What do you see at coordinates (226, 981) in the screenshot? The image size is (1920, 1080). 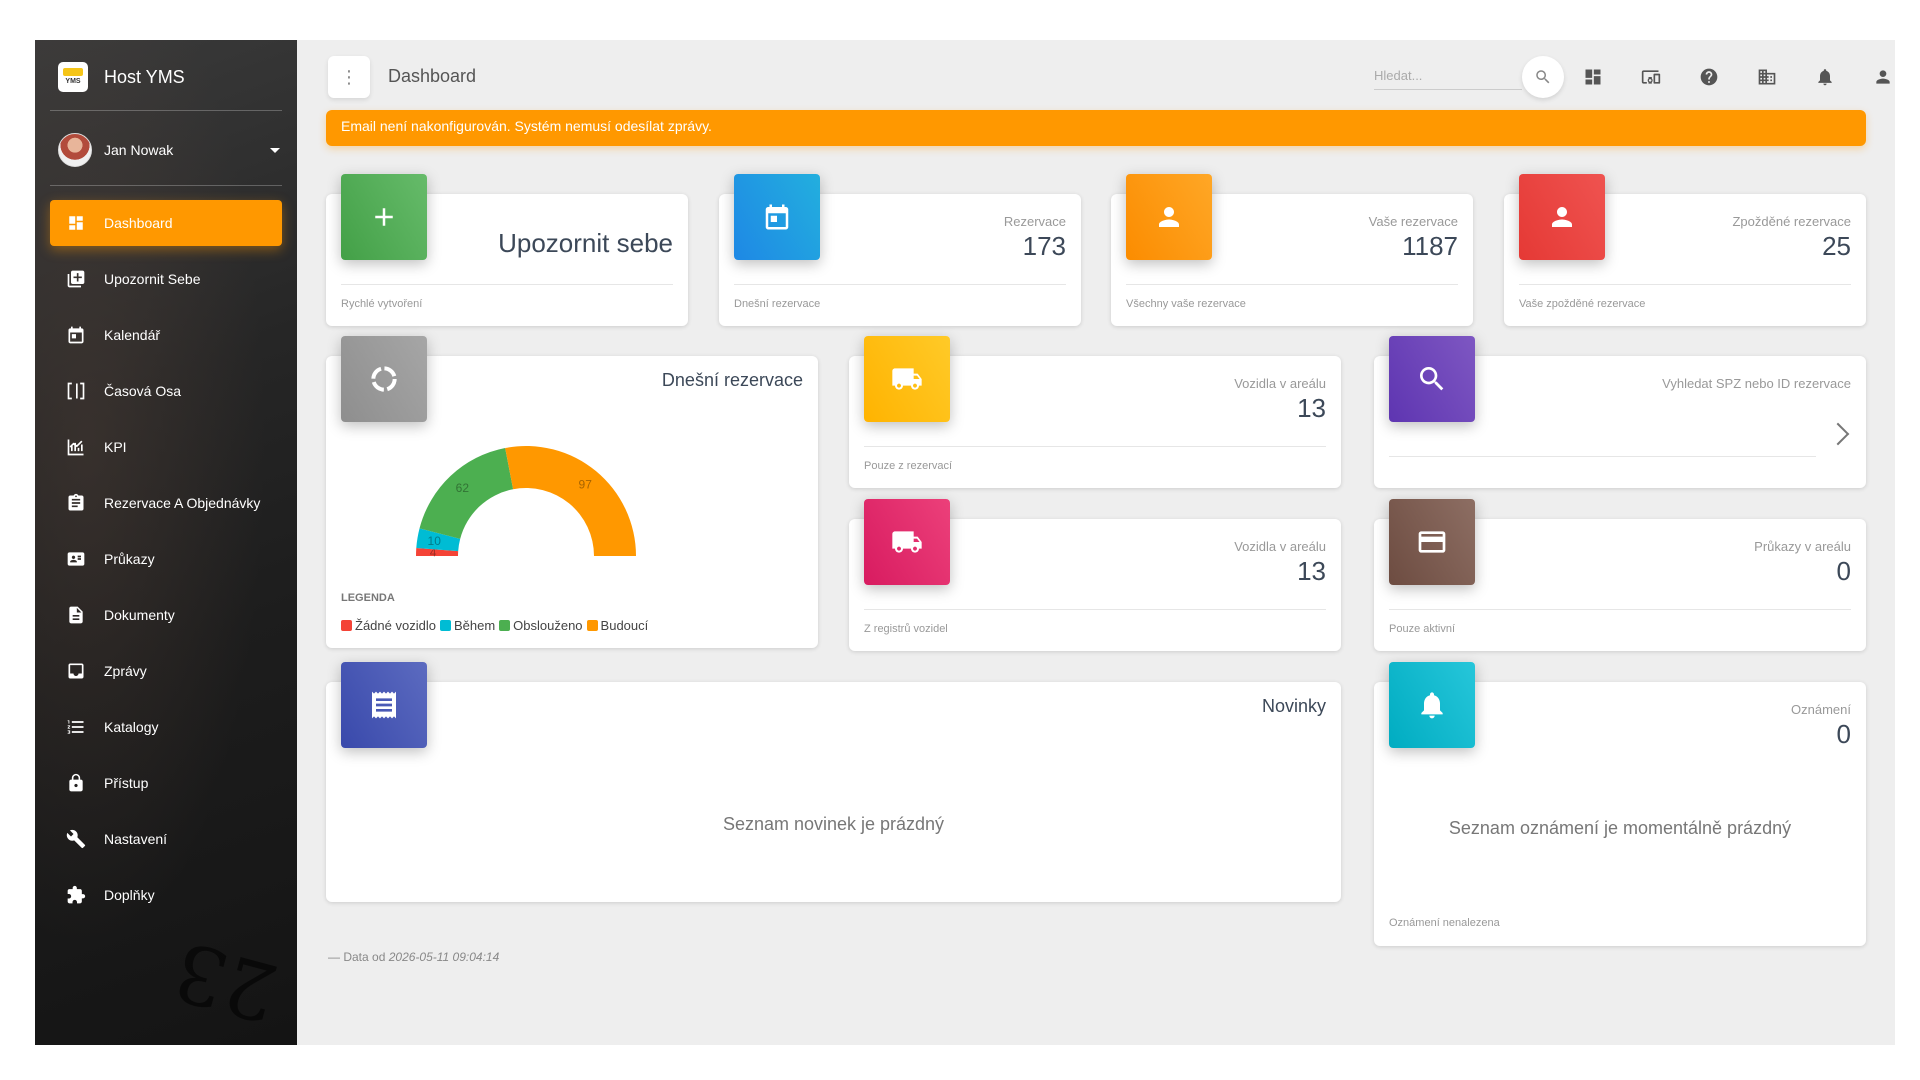 I see `sidebar-background-image-text: 23` at bounding box center [226, 981].